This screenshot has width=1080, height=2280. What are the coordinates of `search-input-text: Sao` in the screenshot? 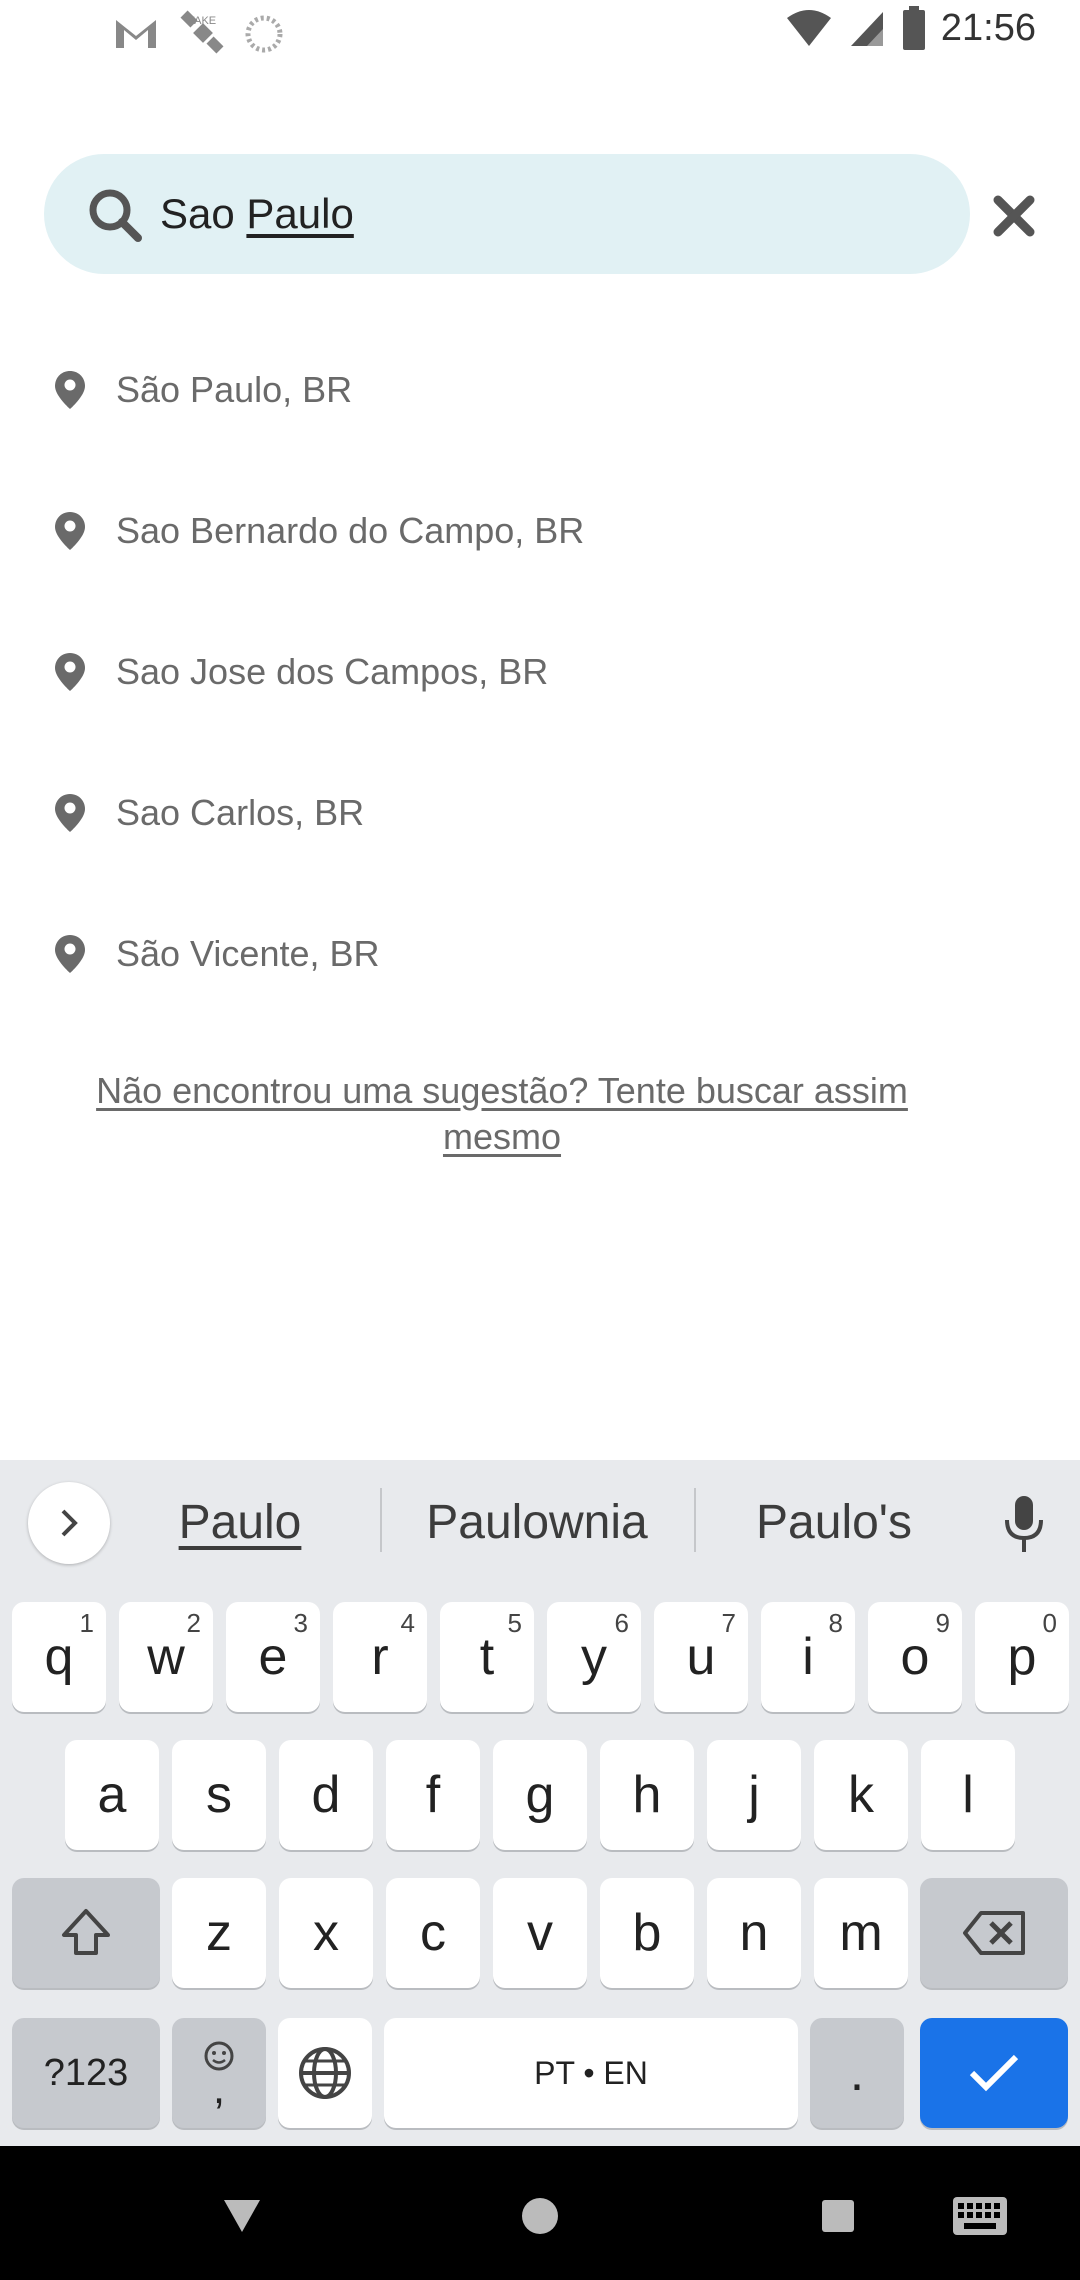 It's located at (203, 213).